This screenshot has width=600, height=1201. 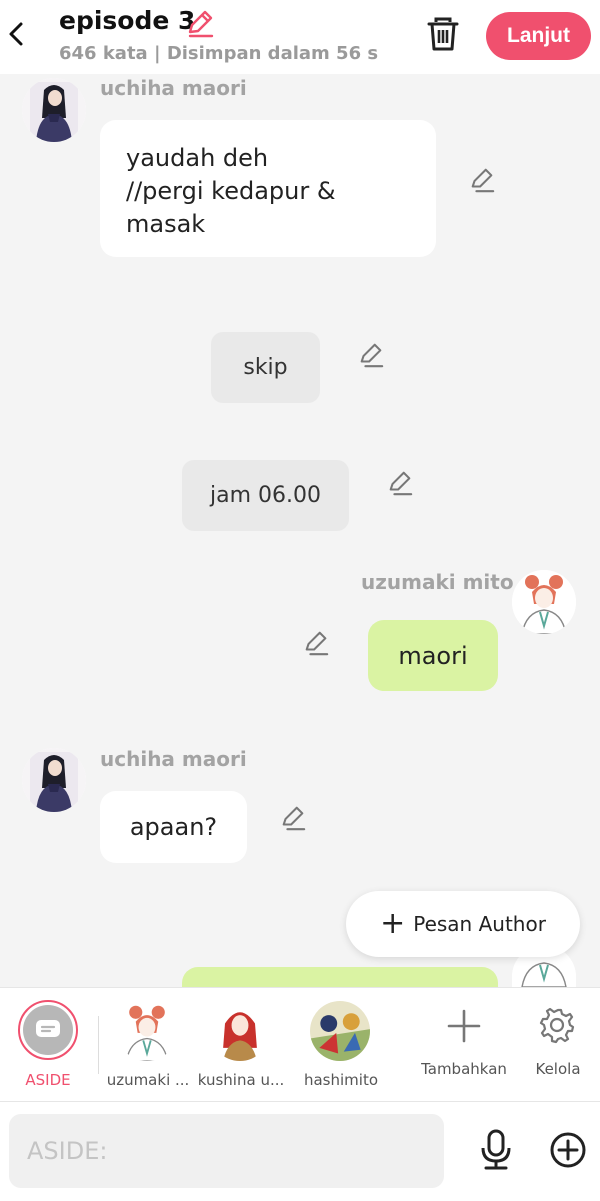 What do you see at coordinates (464, 1026) in the screenshot?
I see `plus-icon` at bounding box center [464, 1026].